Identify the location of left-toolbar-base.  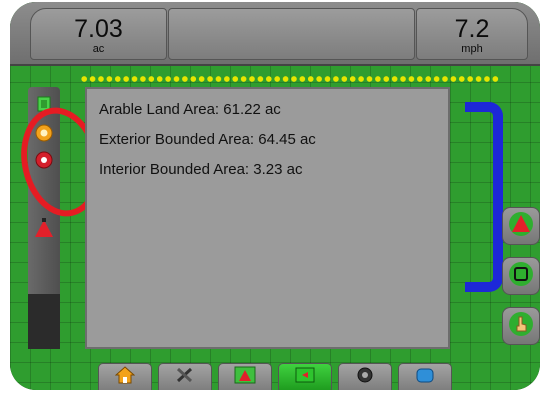
(44, 321).